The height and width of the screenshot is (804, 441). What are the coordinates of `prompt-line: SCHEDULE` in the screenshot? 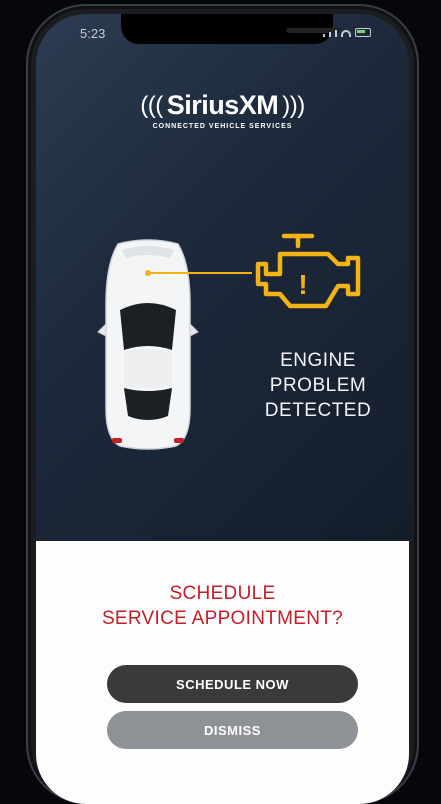 It's located at (222, 593).